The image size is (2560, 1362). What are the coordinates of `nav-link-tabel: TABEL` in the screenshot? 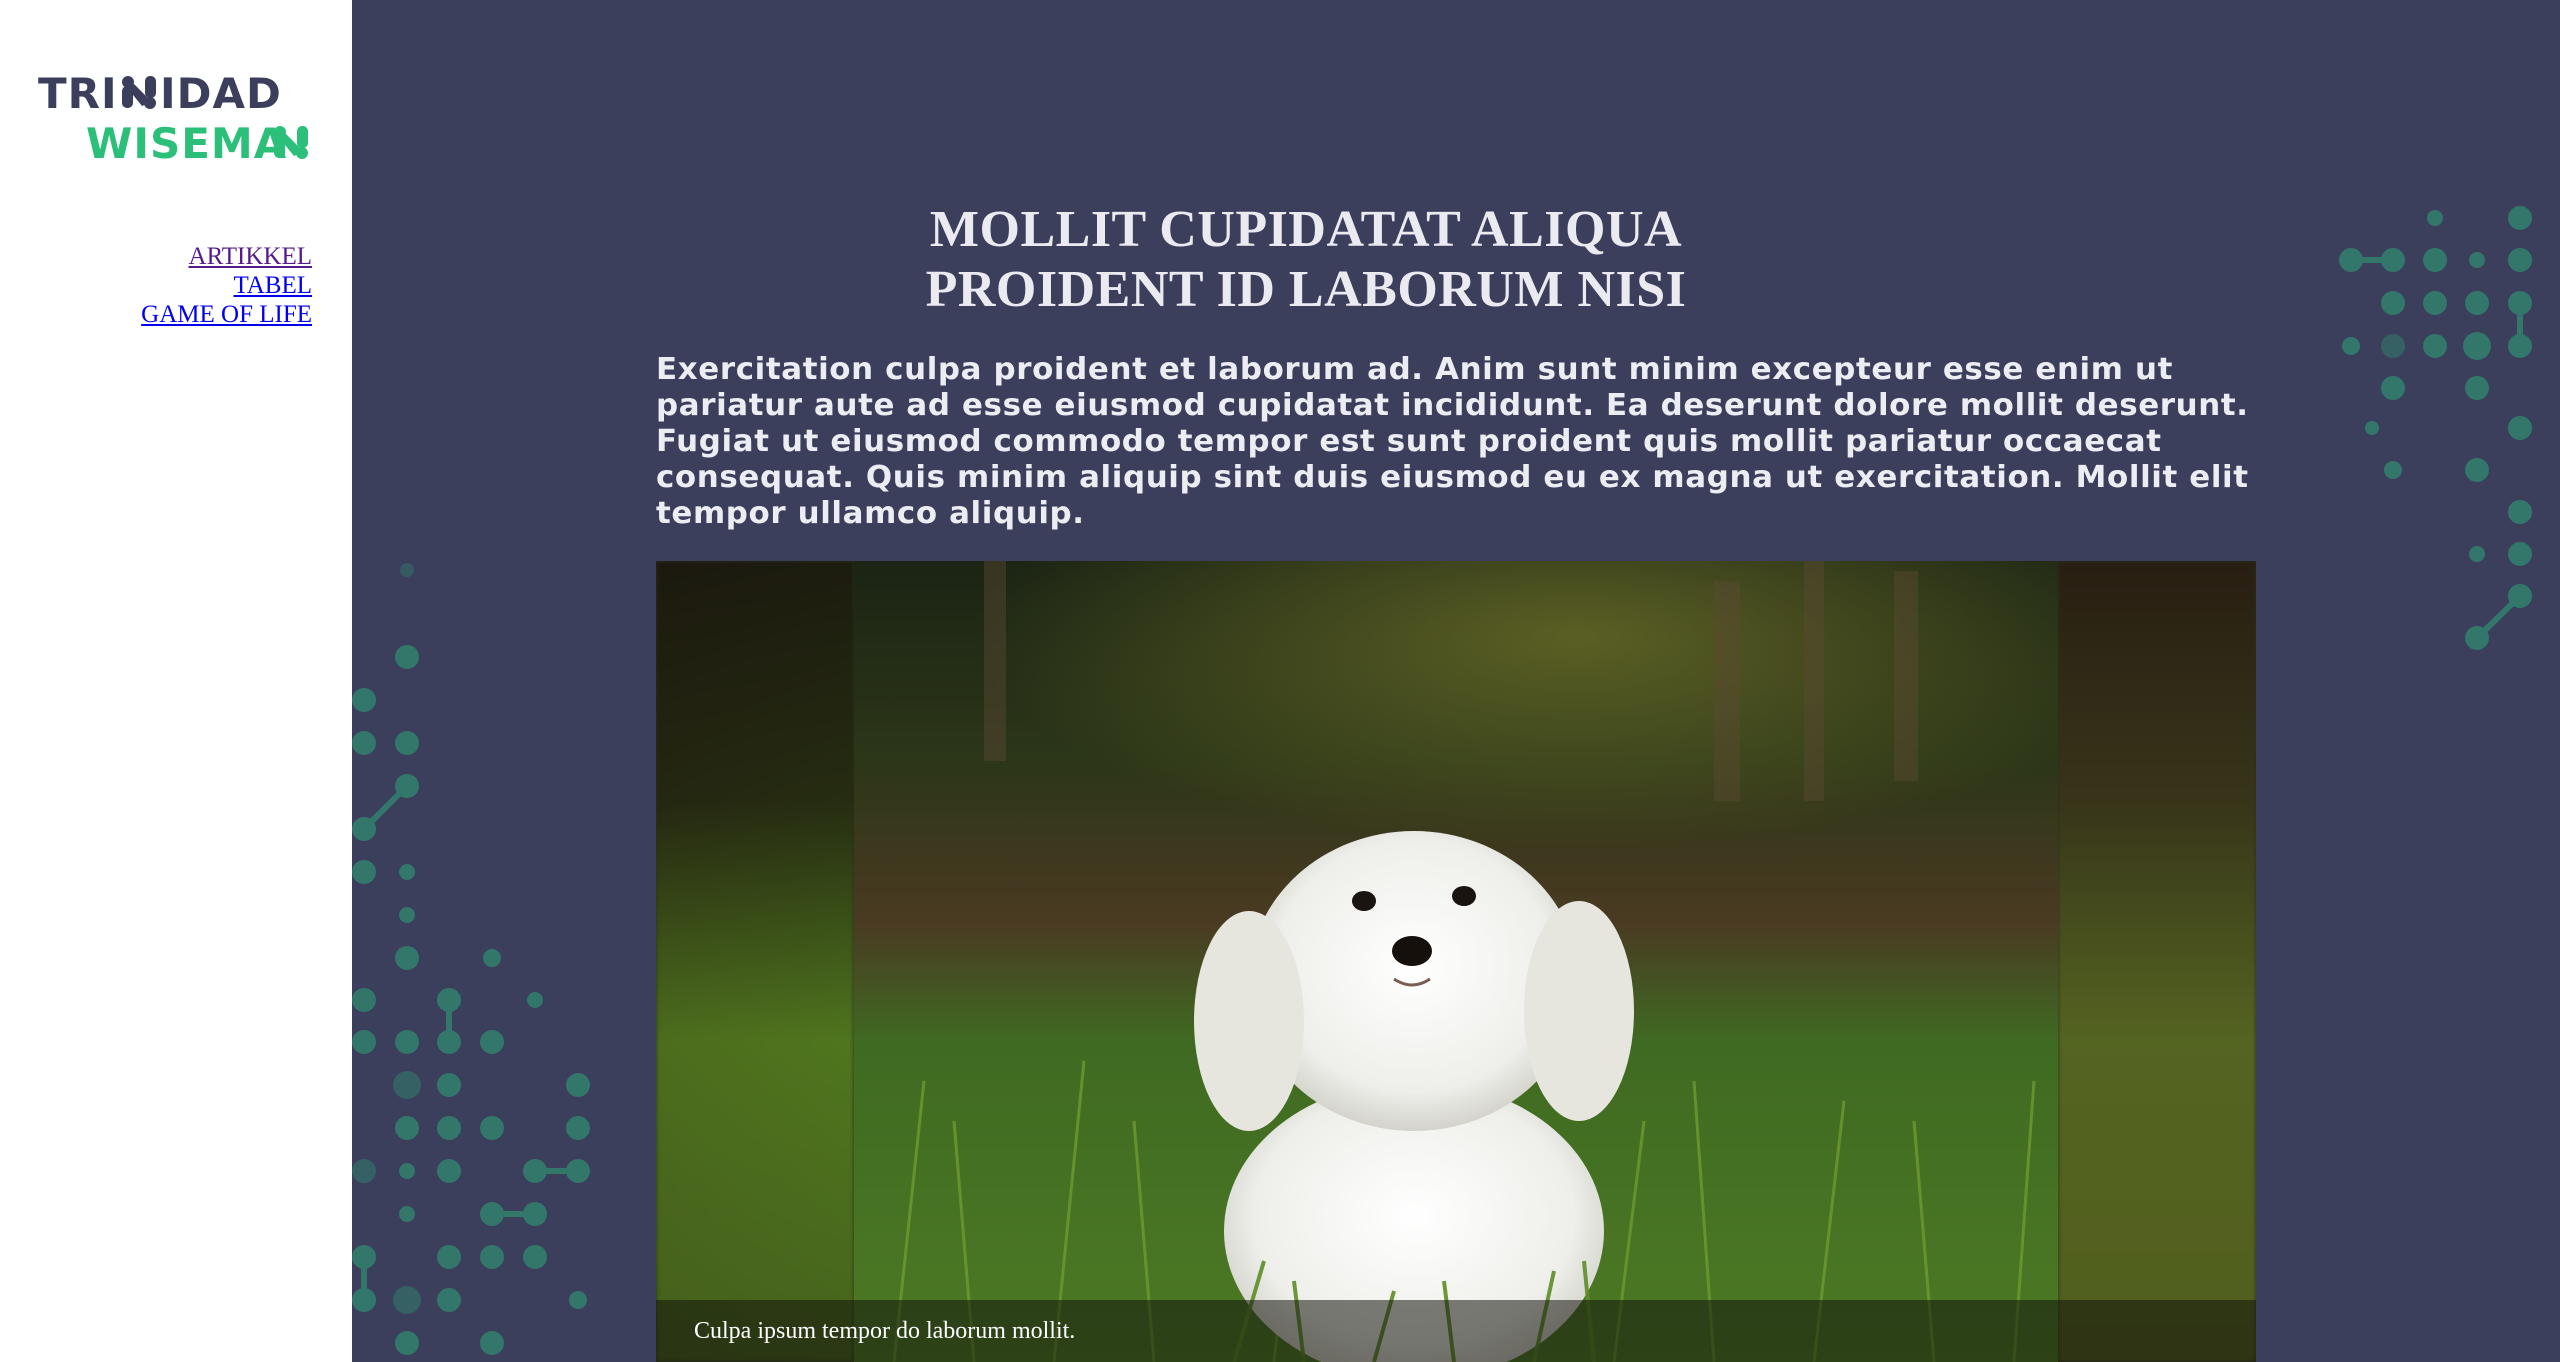 It's located at (226, 285).